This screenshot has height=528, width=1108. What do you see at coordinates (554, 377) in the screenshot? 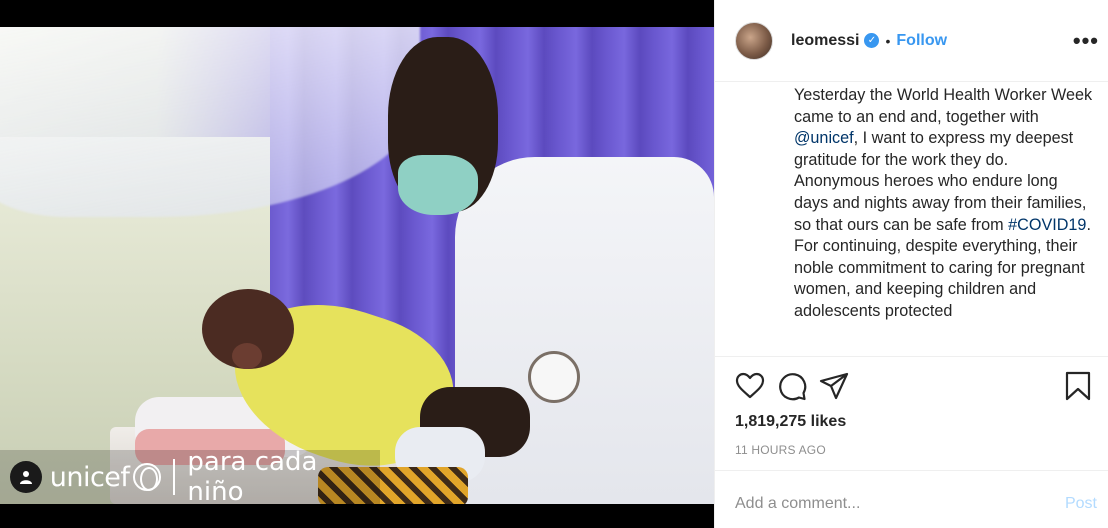
I see `coat-badge` at bounding box center [554, 377].